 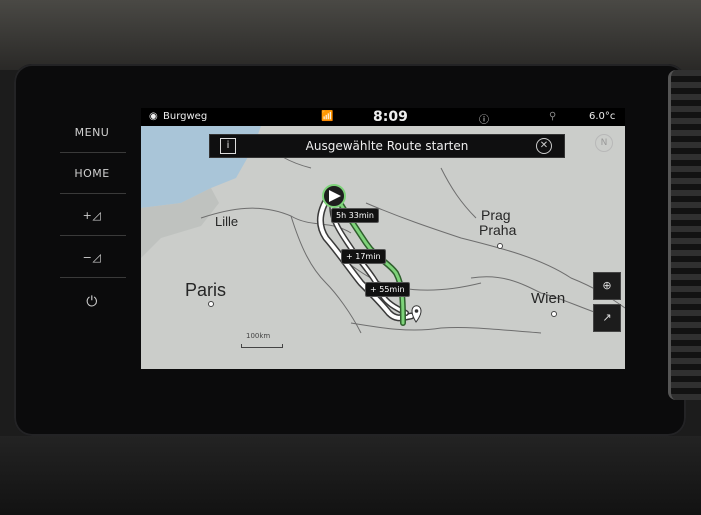 What do you see at coordinates (484, 120) in the screenshot?
I see `info-circle-icon: ⓘ` at bounding box center [484, 120].